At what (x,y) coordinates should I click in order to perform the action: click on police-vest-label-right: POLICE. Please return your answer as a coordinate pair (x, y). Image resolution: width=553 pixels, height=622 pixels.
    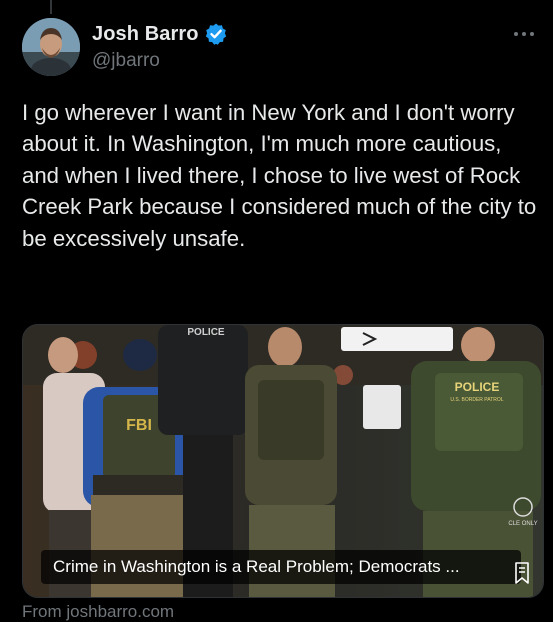
    Looking at the image, I should click on (477, 387).